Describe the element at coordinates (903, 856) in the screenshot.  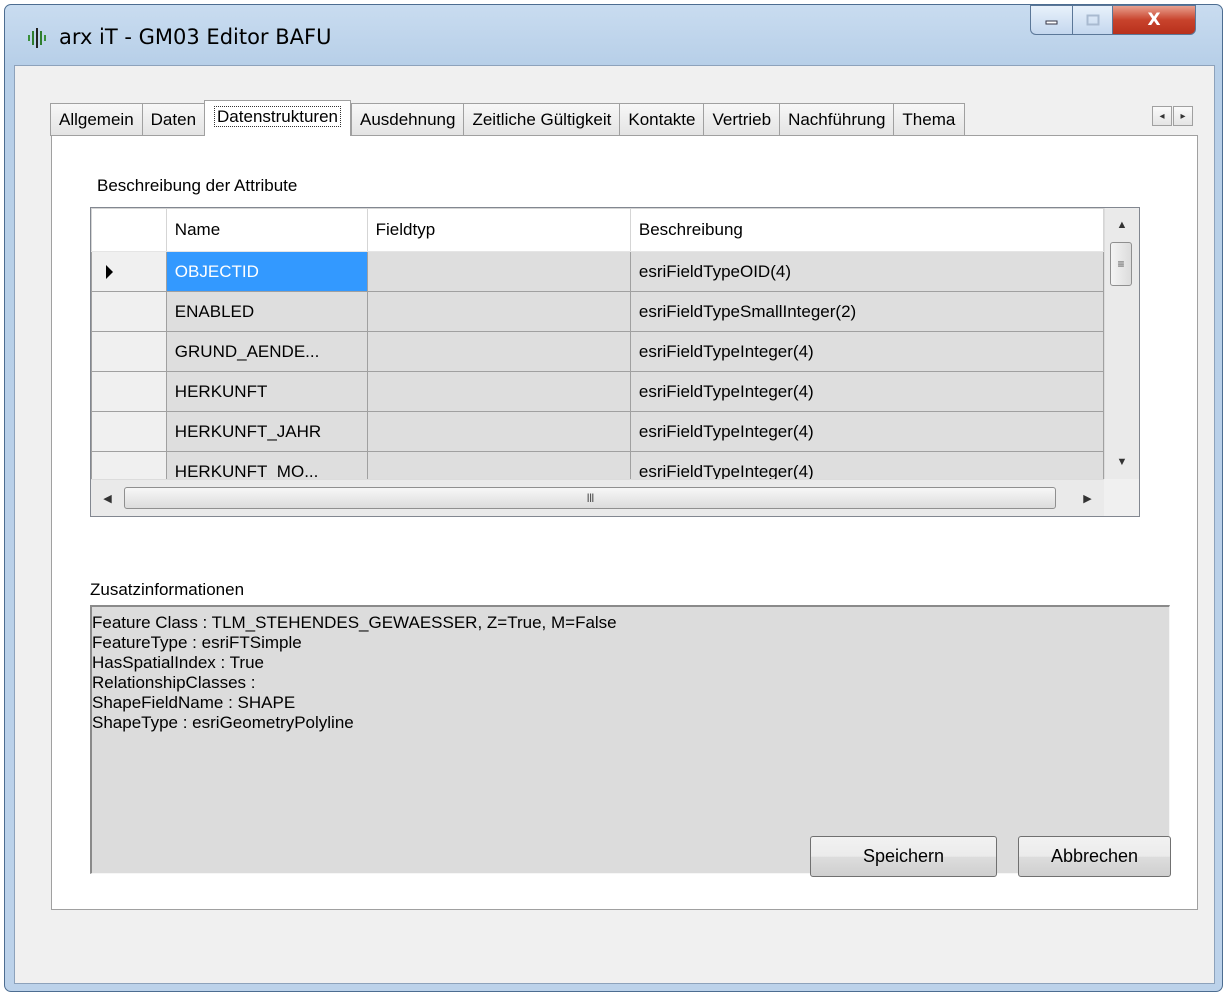
I see `save-button: Speichern` at that location.